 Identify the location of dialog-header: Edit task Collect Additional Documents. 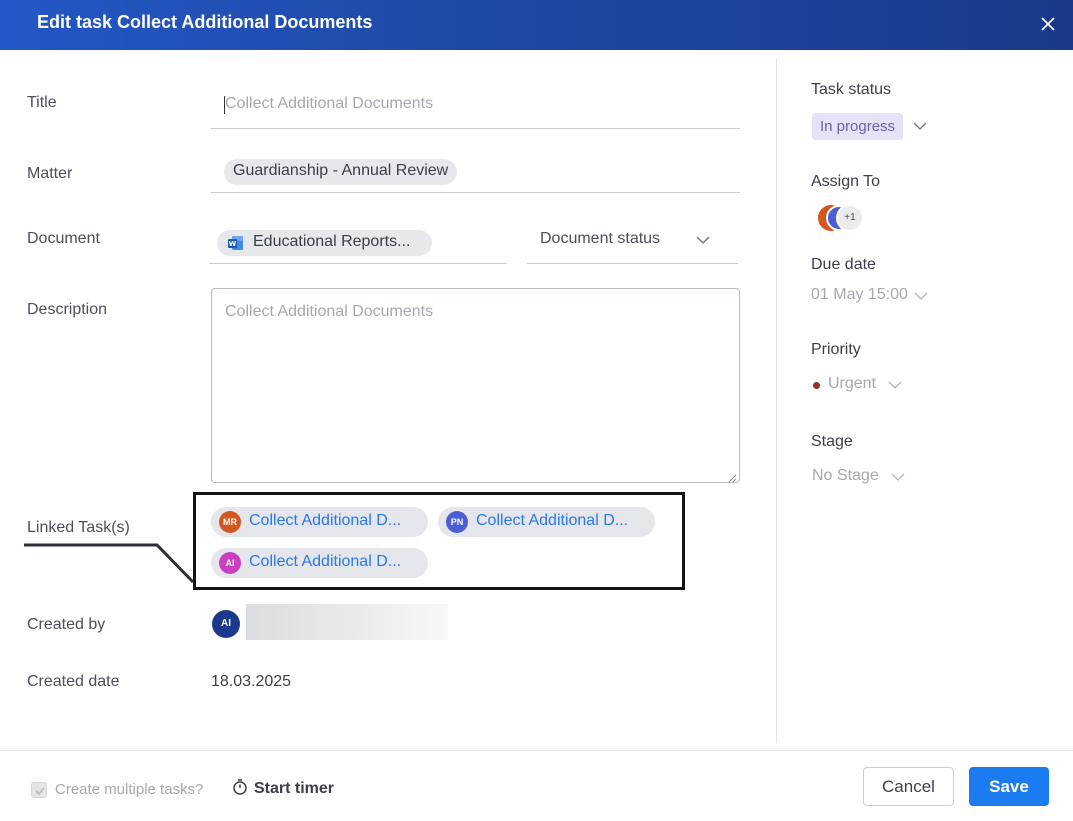
(536, 25).